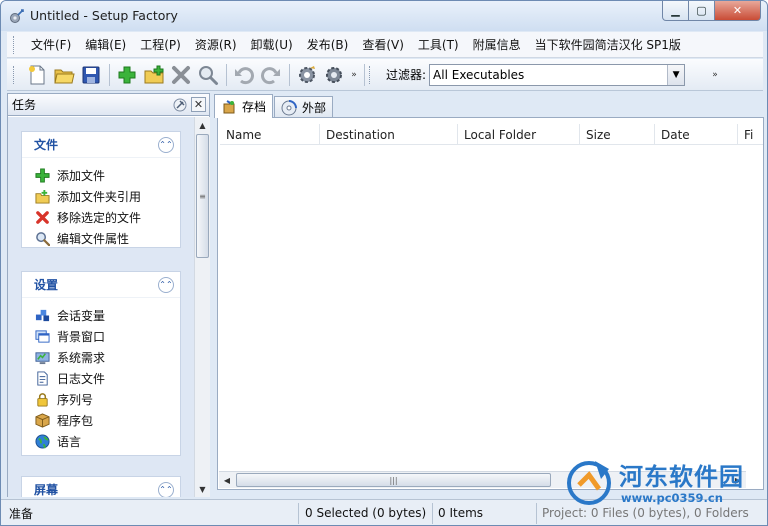  What do you see at coordinates (715, 75) in the screenshot?
I see `filter-overflow-chevron: »` at bounding box center [715, 75].